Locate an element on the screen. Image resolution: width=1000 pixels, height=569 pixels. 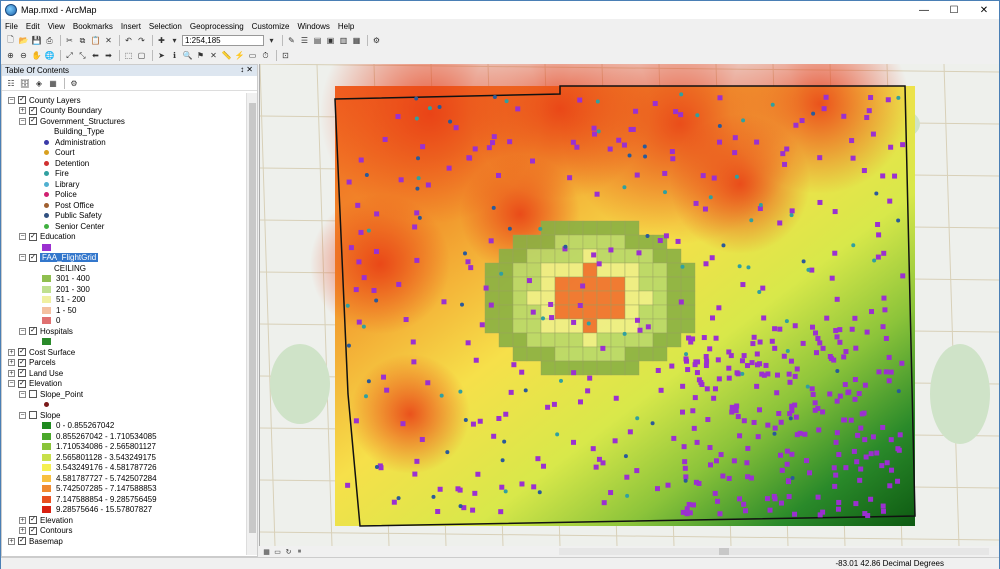
save-icon: 💾 is located at coordinates (36, 40).